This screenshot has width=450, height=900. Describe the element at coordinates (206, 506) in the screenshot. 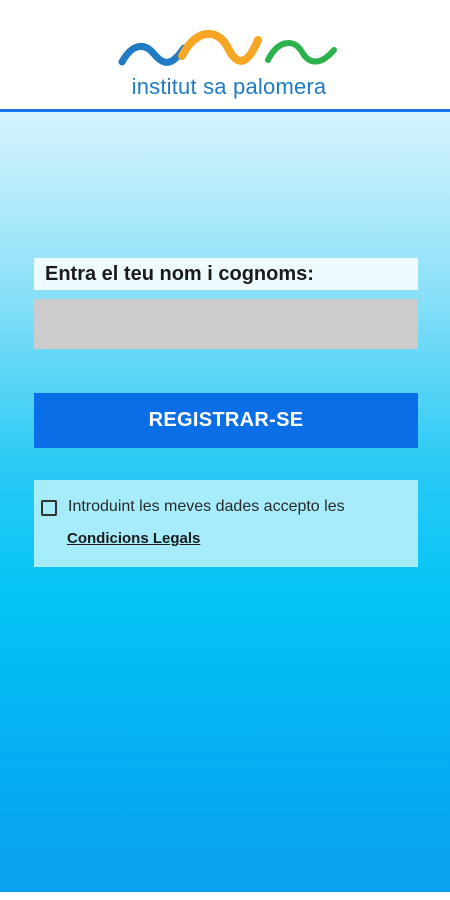

I see `terms-text: Introduint les meves dades accepto les` at that location.